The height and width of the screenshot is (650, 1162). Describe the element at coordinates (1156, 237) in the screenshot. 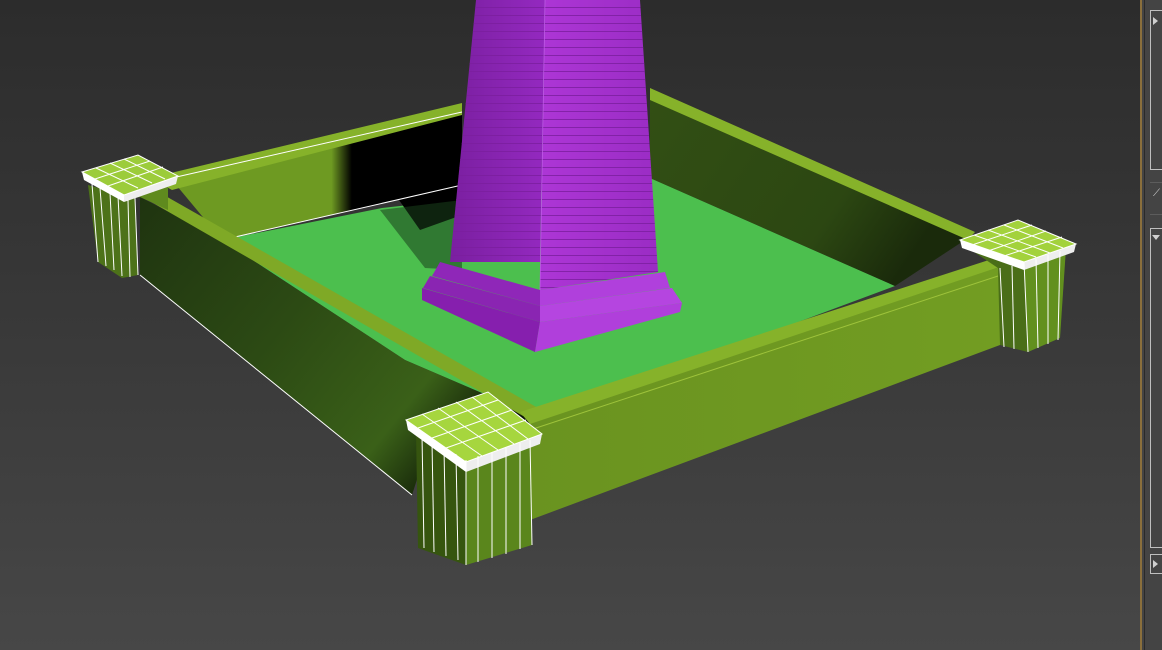

I see `collapse-arrow-icon` at that location.